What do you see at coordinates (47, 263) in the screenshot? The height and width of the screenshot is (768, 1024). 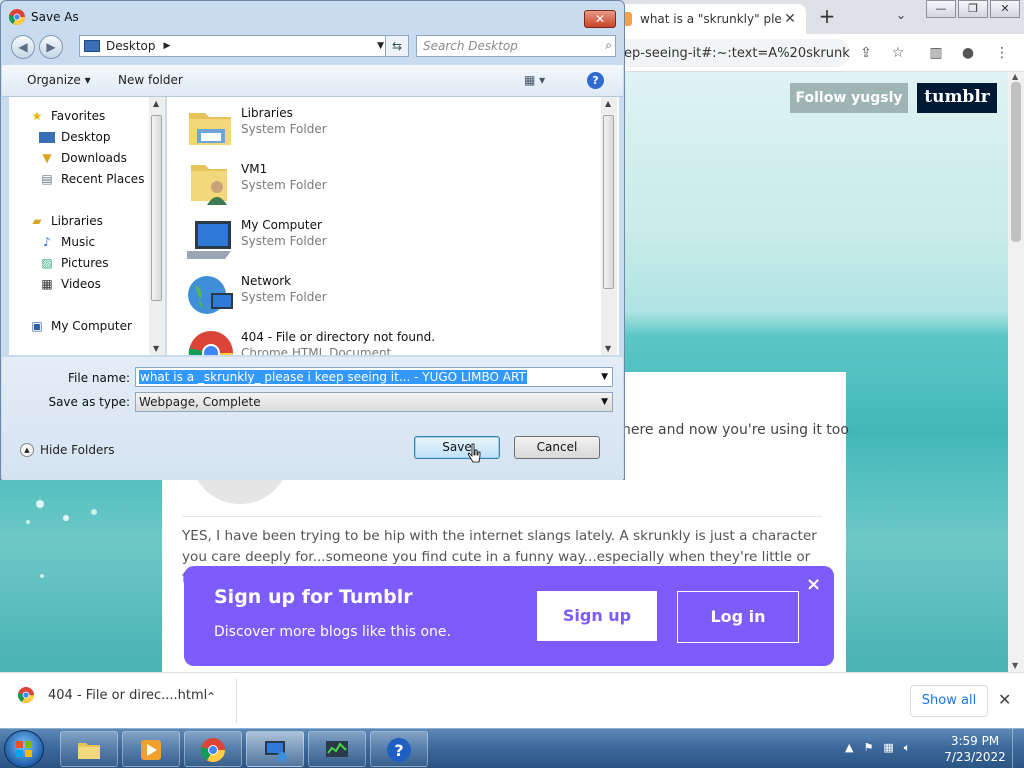 I see `pictures-icon: ▨` at bounding box center [47, 263].